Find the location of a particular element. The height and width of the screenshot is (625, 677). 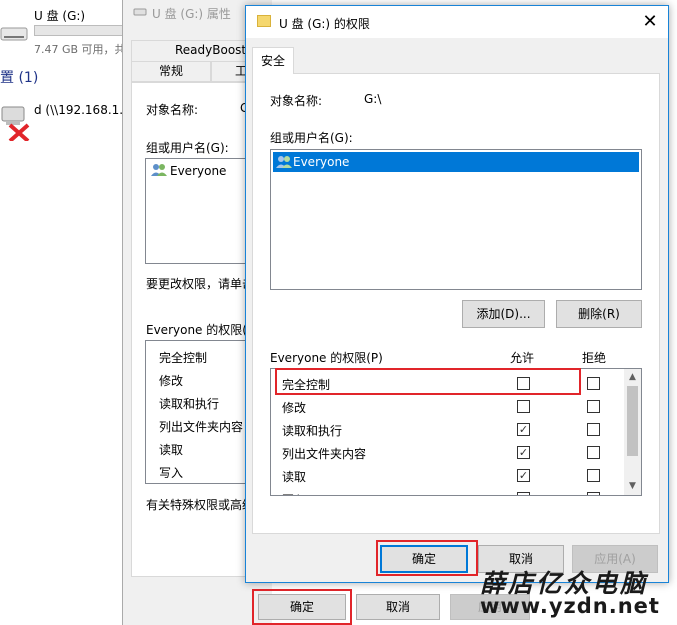

permission-name: 修改 is located at coordinates (294, 408).